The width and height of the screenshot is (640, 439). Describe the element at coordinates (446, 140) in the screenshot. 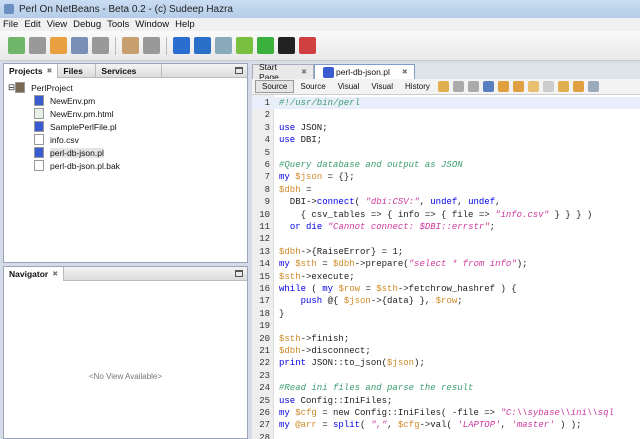

I see `code-line: 4 use DBI;` at that location.